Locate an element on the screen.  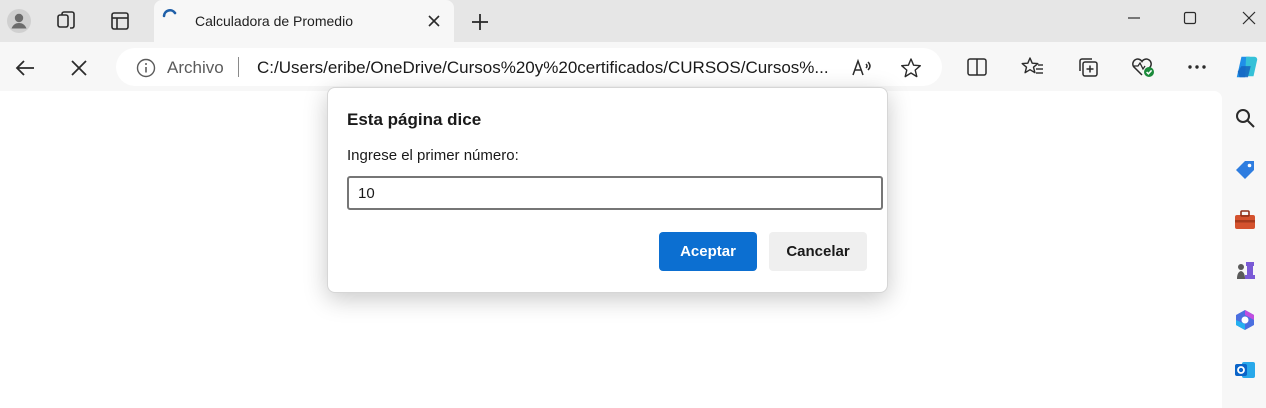
active-tab: Calculadora de Promedio is located at coordinates (304, 22).